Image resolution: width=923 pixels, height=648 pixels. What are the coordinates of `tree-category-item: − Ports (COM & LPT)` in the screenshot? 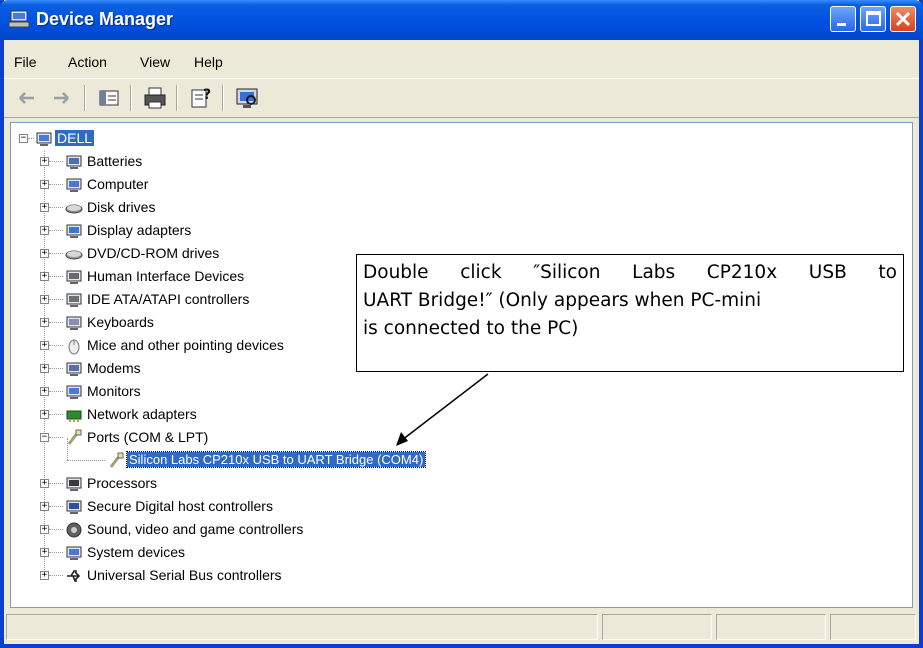 It's located at (361, 438).